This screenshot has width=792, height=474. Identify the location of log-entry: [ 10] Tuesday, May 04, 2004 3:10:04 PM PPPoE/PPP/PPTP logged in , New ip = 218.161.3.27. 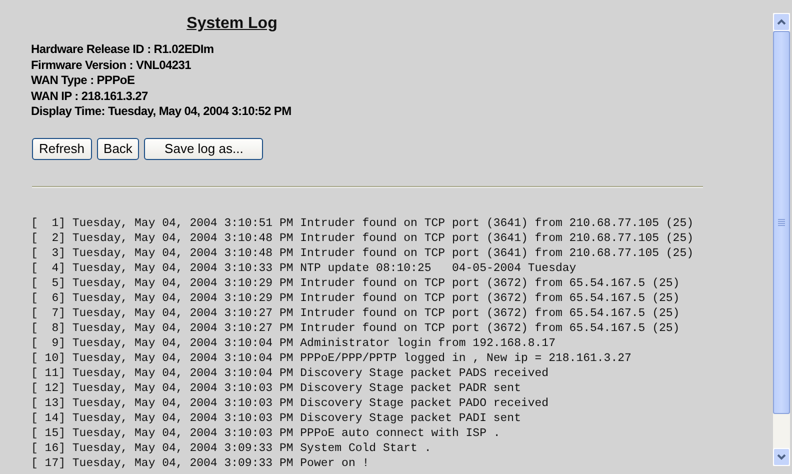
(331, 358).